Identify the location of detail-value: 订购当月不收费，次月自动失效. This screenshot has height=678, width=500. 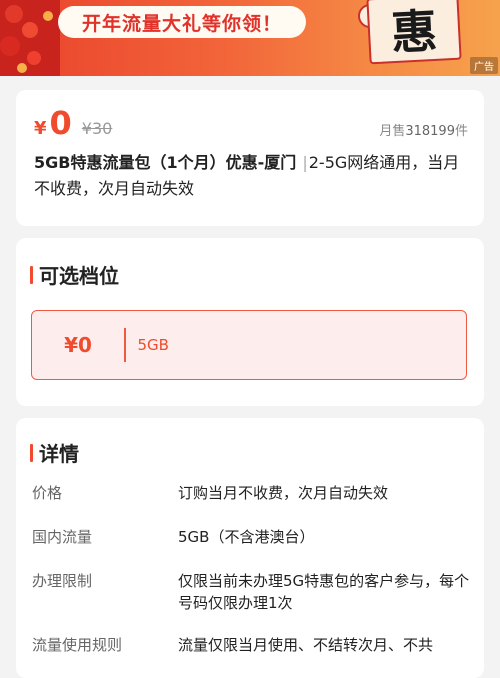
(283, 493).